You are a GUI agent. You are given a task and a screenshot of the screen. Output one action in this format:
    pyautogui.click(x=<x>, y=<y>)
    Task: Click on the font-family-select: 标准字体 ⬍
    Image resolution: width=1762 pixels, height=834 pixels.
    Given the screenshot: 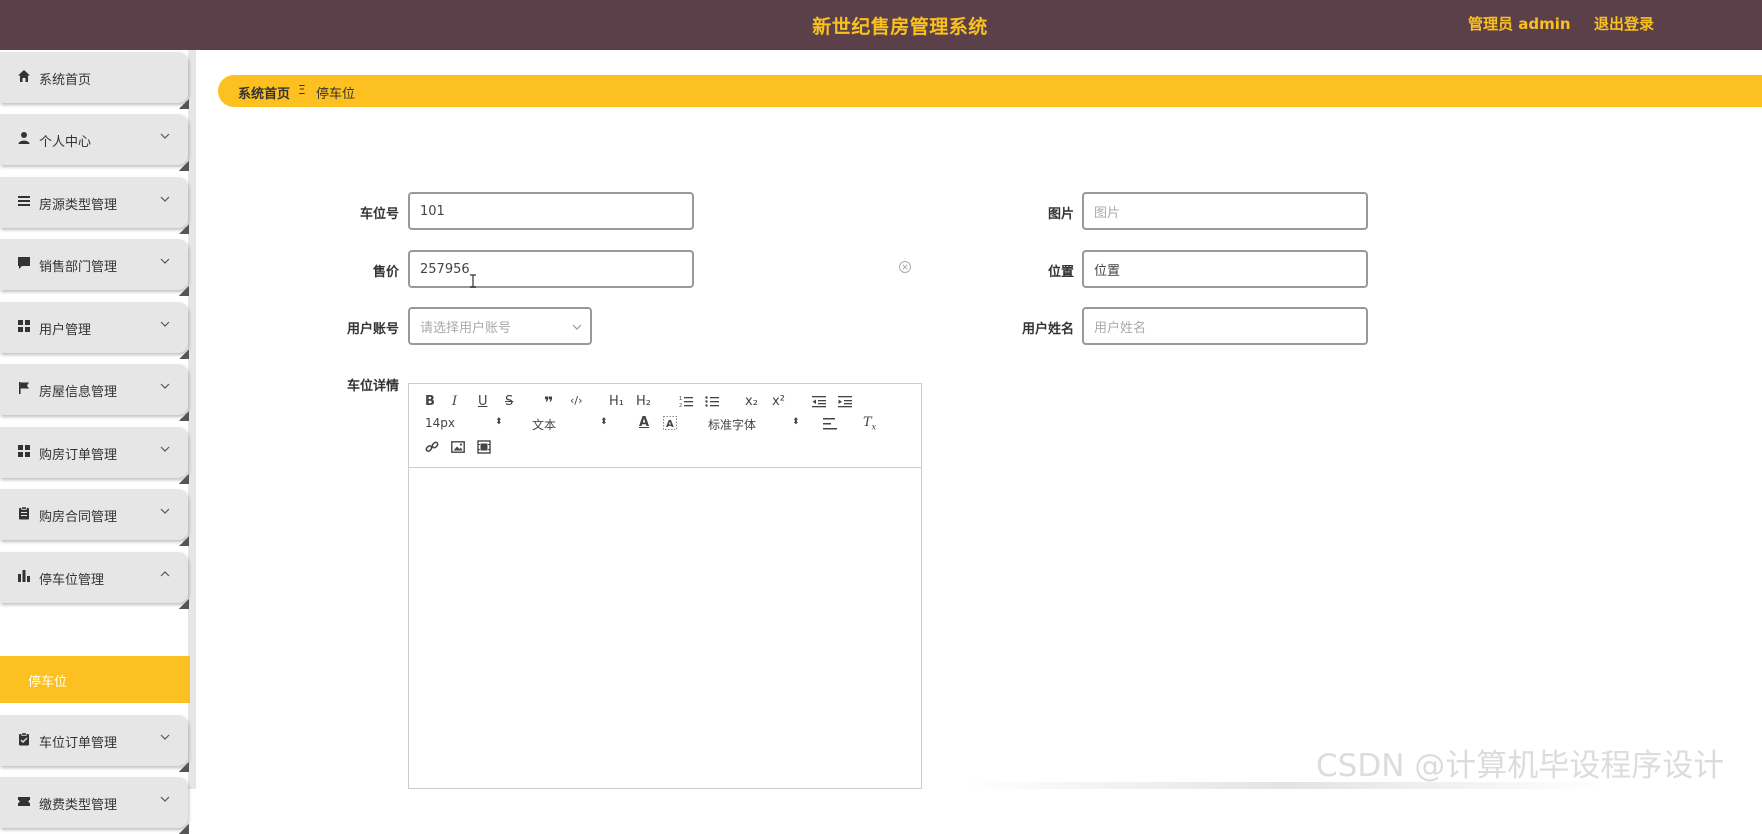 What is the action you would take?
    pyautogui.click(x=754, y=424)
    